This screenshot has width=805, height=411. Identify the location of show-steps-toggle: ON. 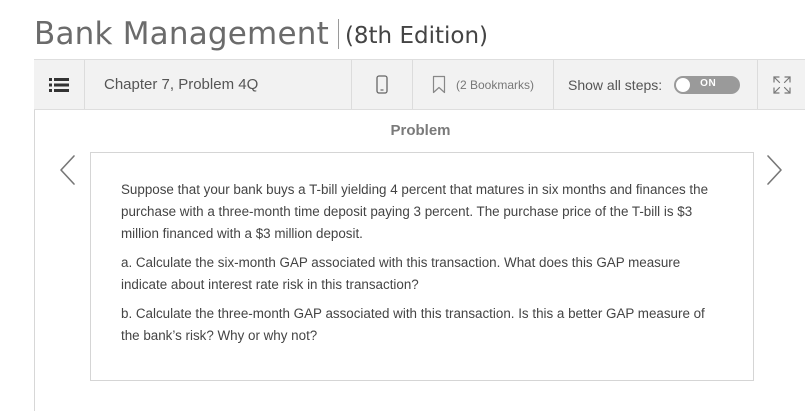
(707, 84).